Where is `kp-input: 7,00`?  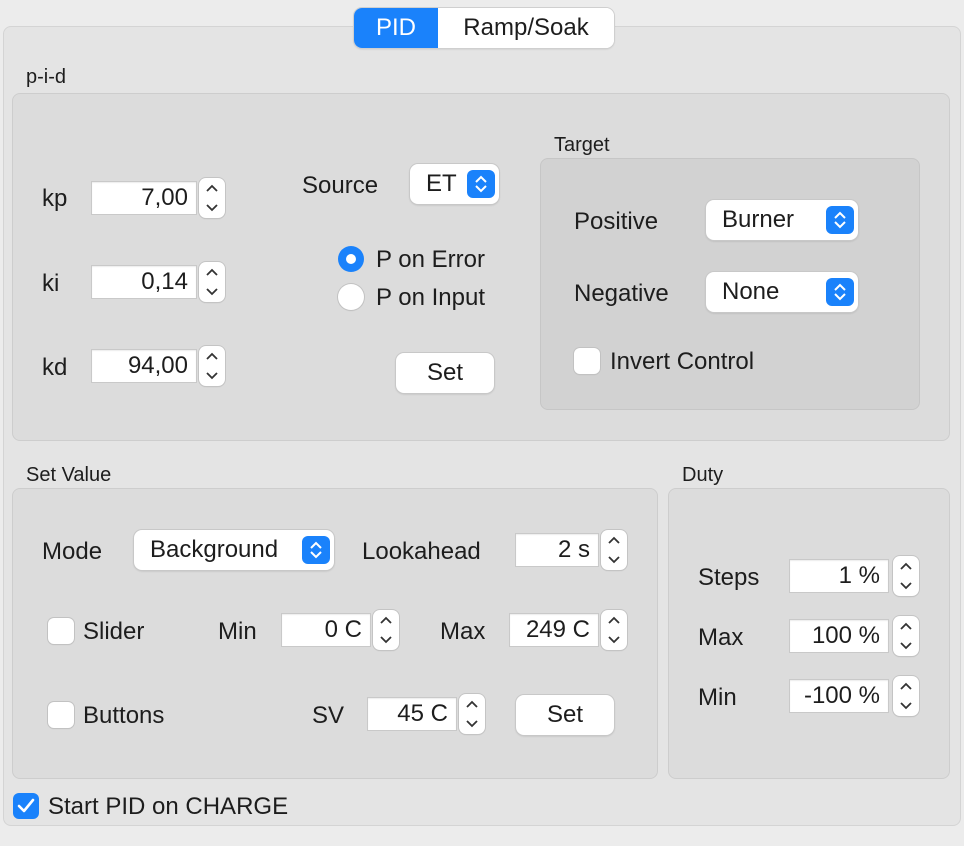
kp-input: 7,00 is located at coordinates (144, 198).